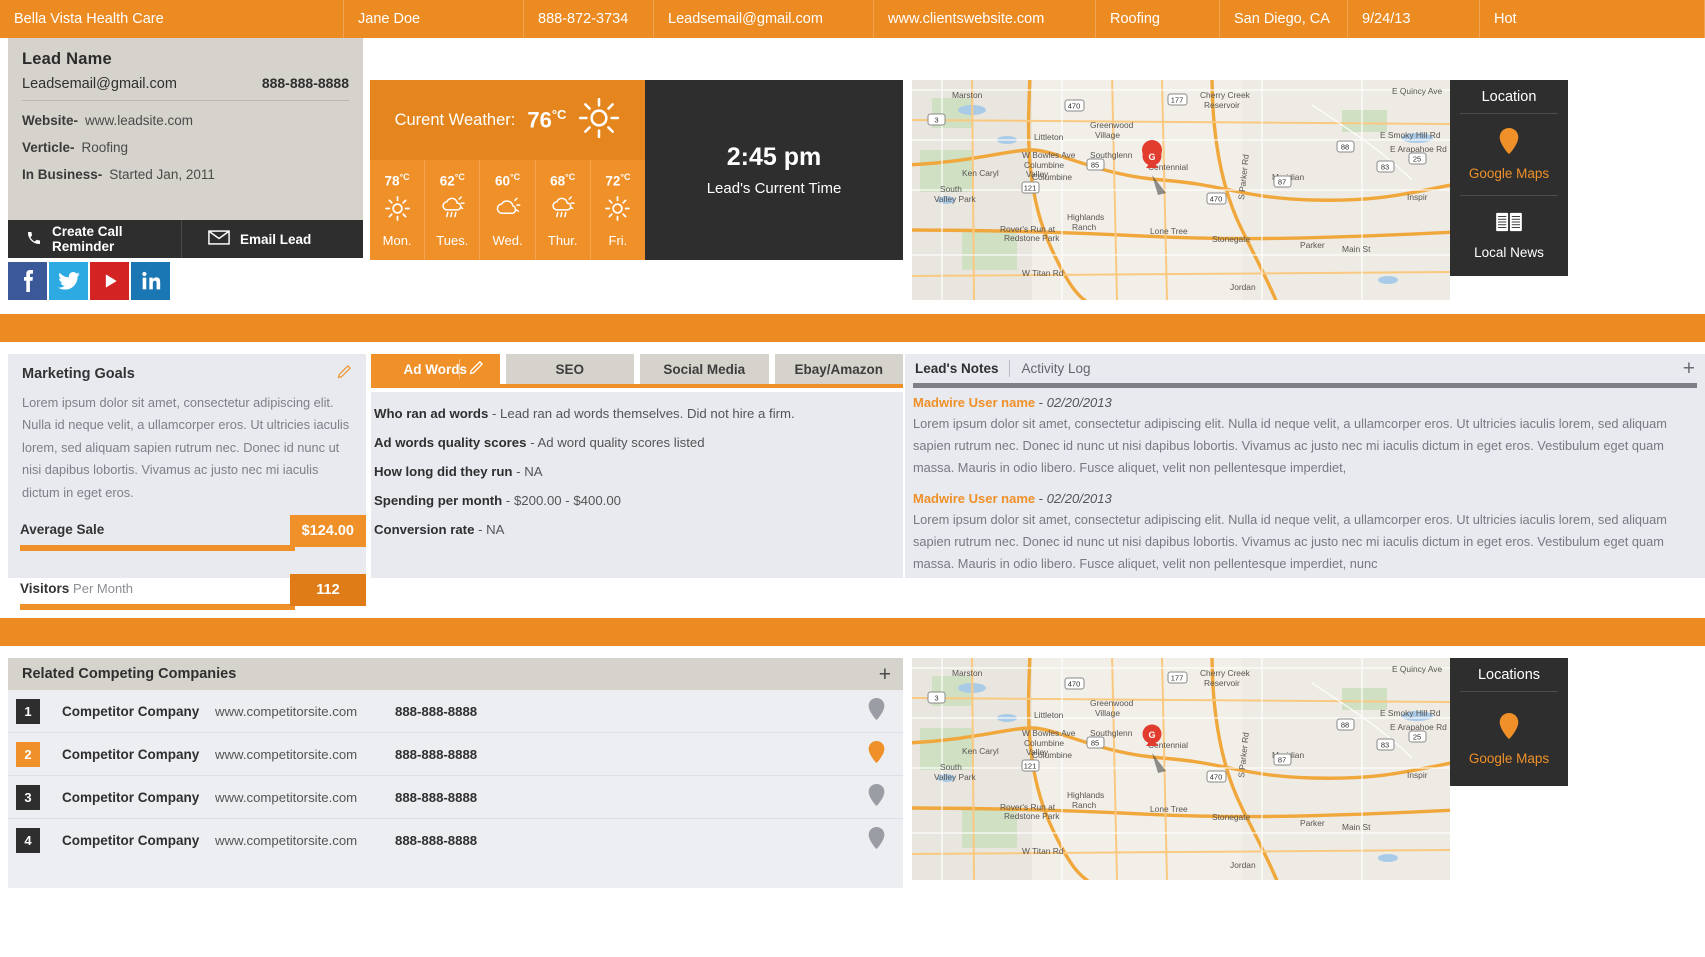 This screenshot has width=1705, height=957. Describe the element at coordinates (498, 500) in the screenshot. I see `adwords-row: Spending per month - $200.00 - $400.00` at that location.